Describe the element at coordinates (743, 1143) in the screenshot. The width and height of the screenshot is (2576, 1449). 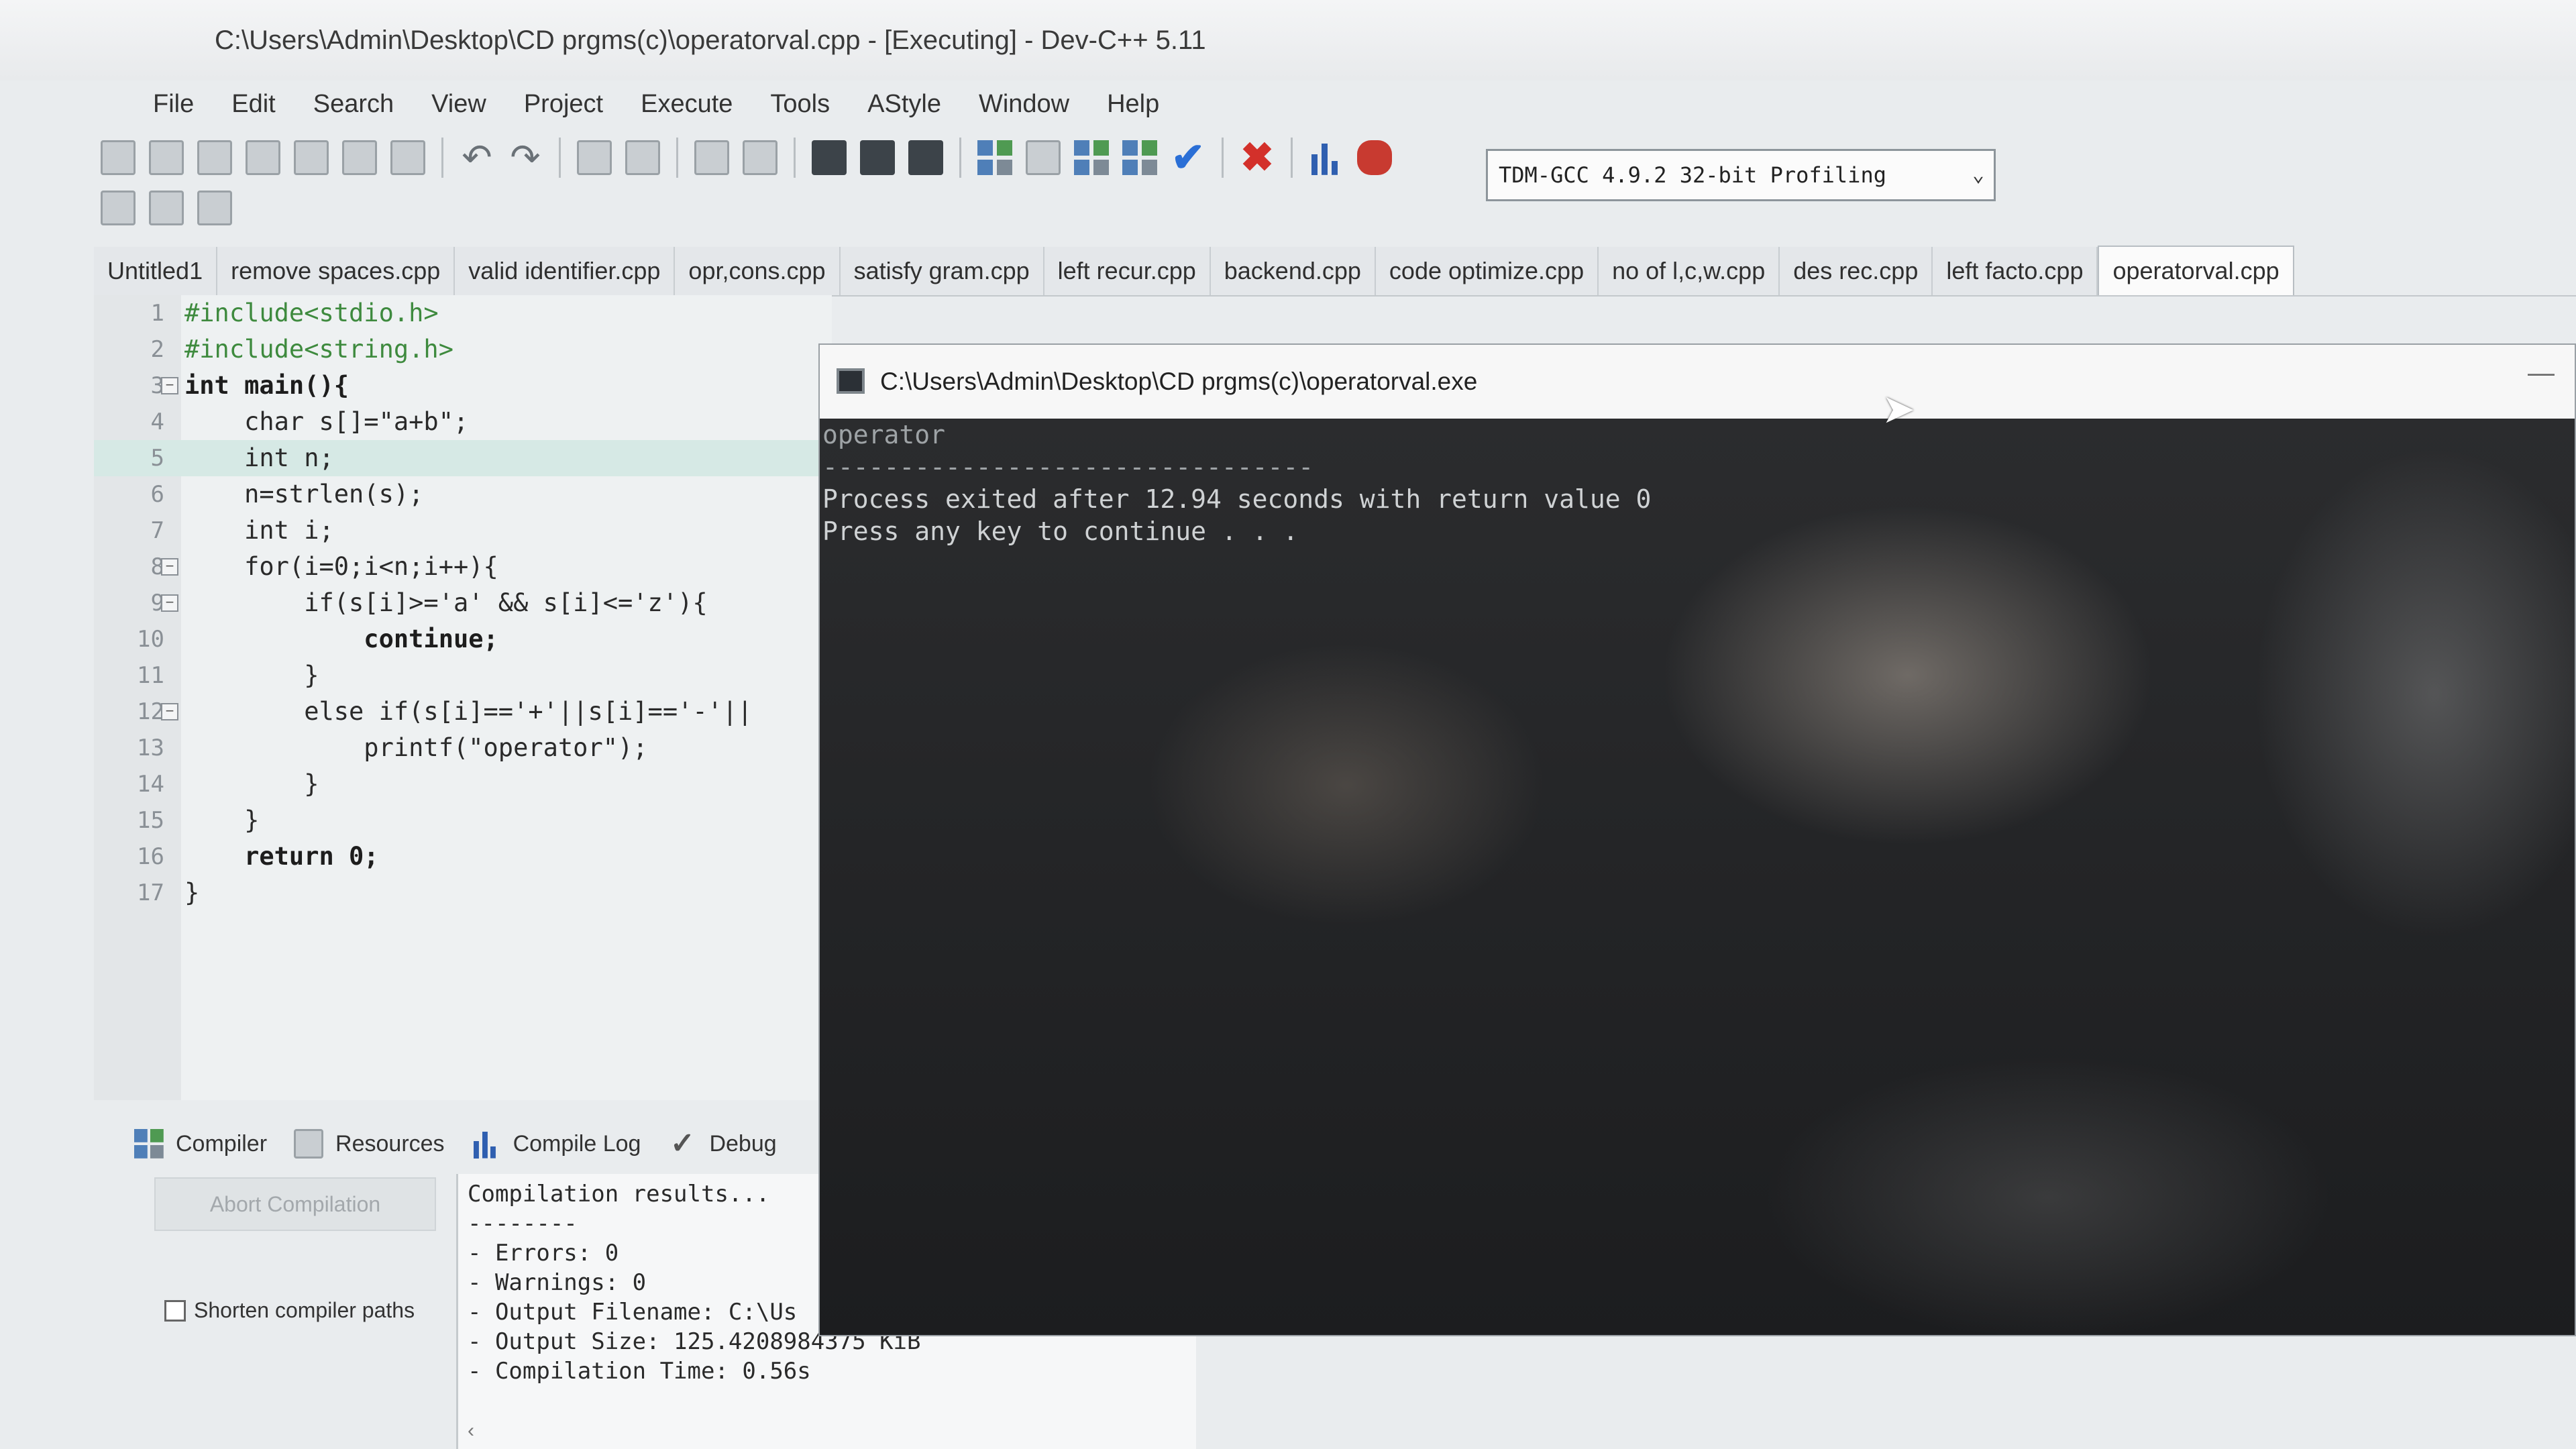
I see `tab-debug-label: Debug` at that location.